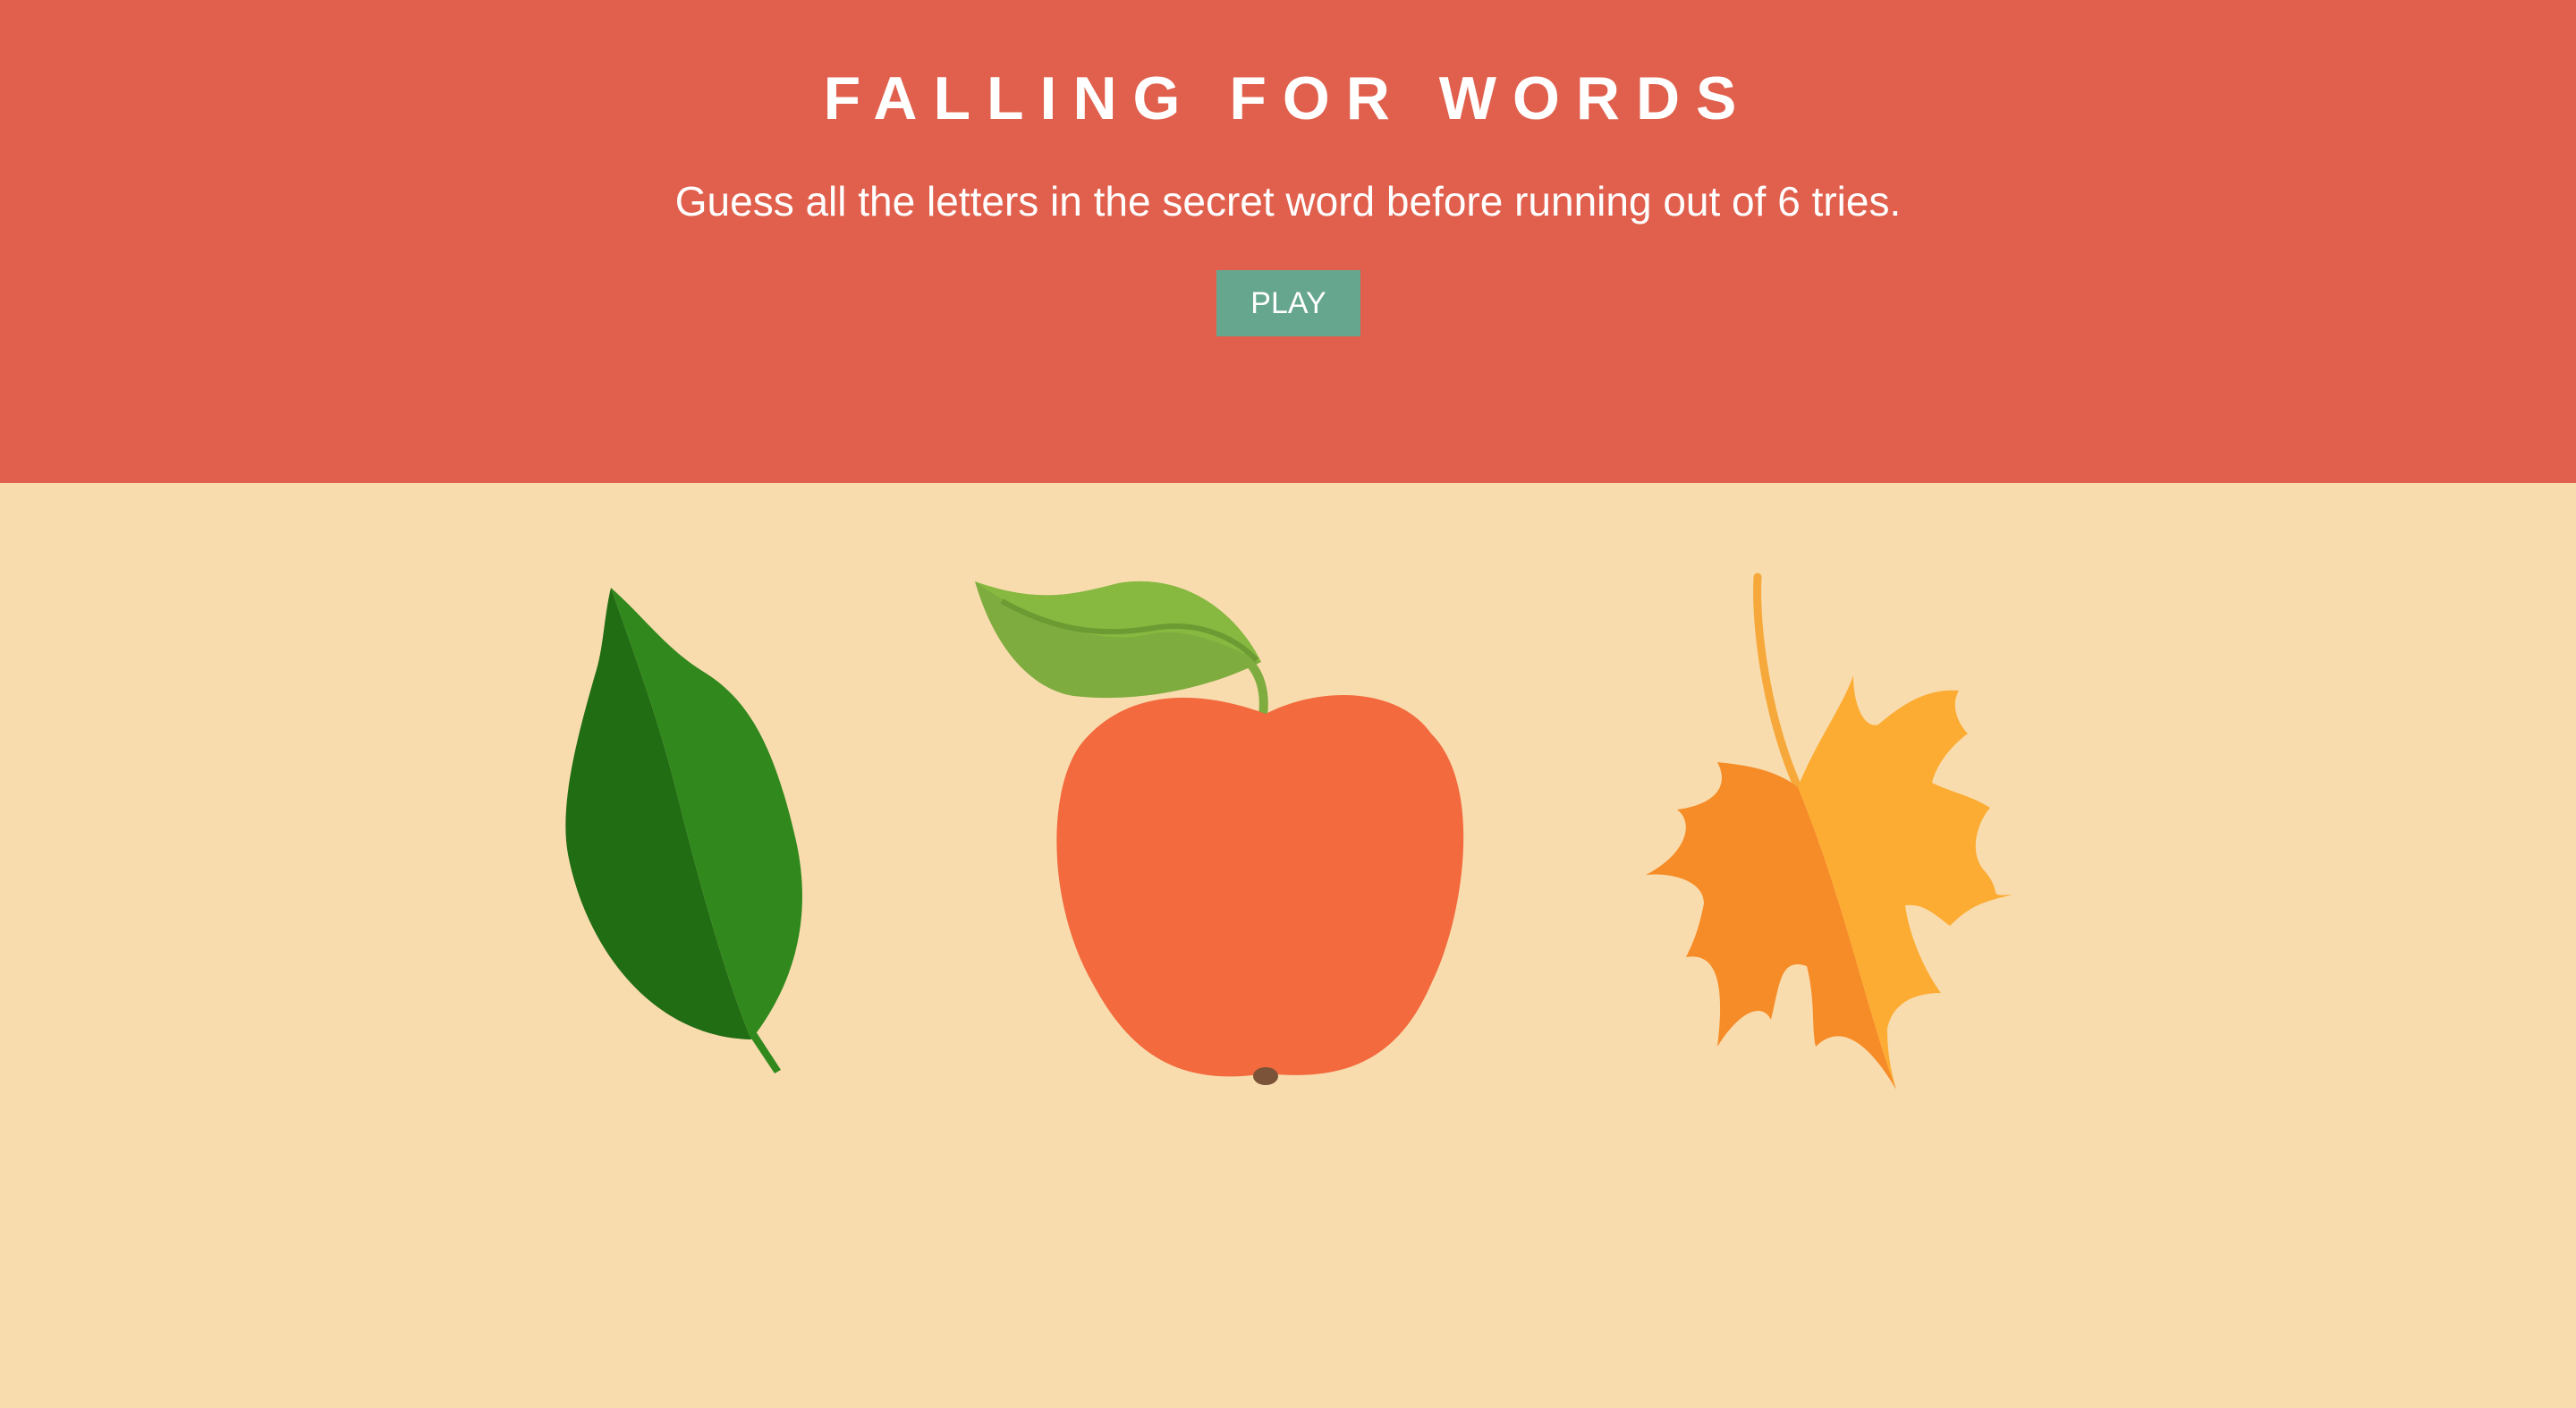  What do you see at coordinates (683, 830) in the screenshot?
I see `green-leaf-icon` at bounding box center [683, 830].